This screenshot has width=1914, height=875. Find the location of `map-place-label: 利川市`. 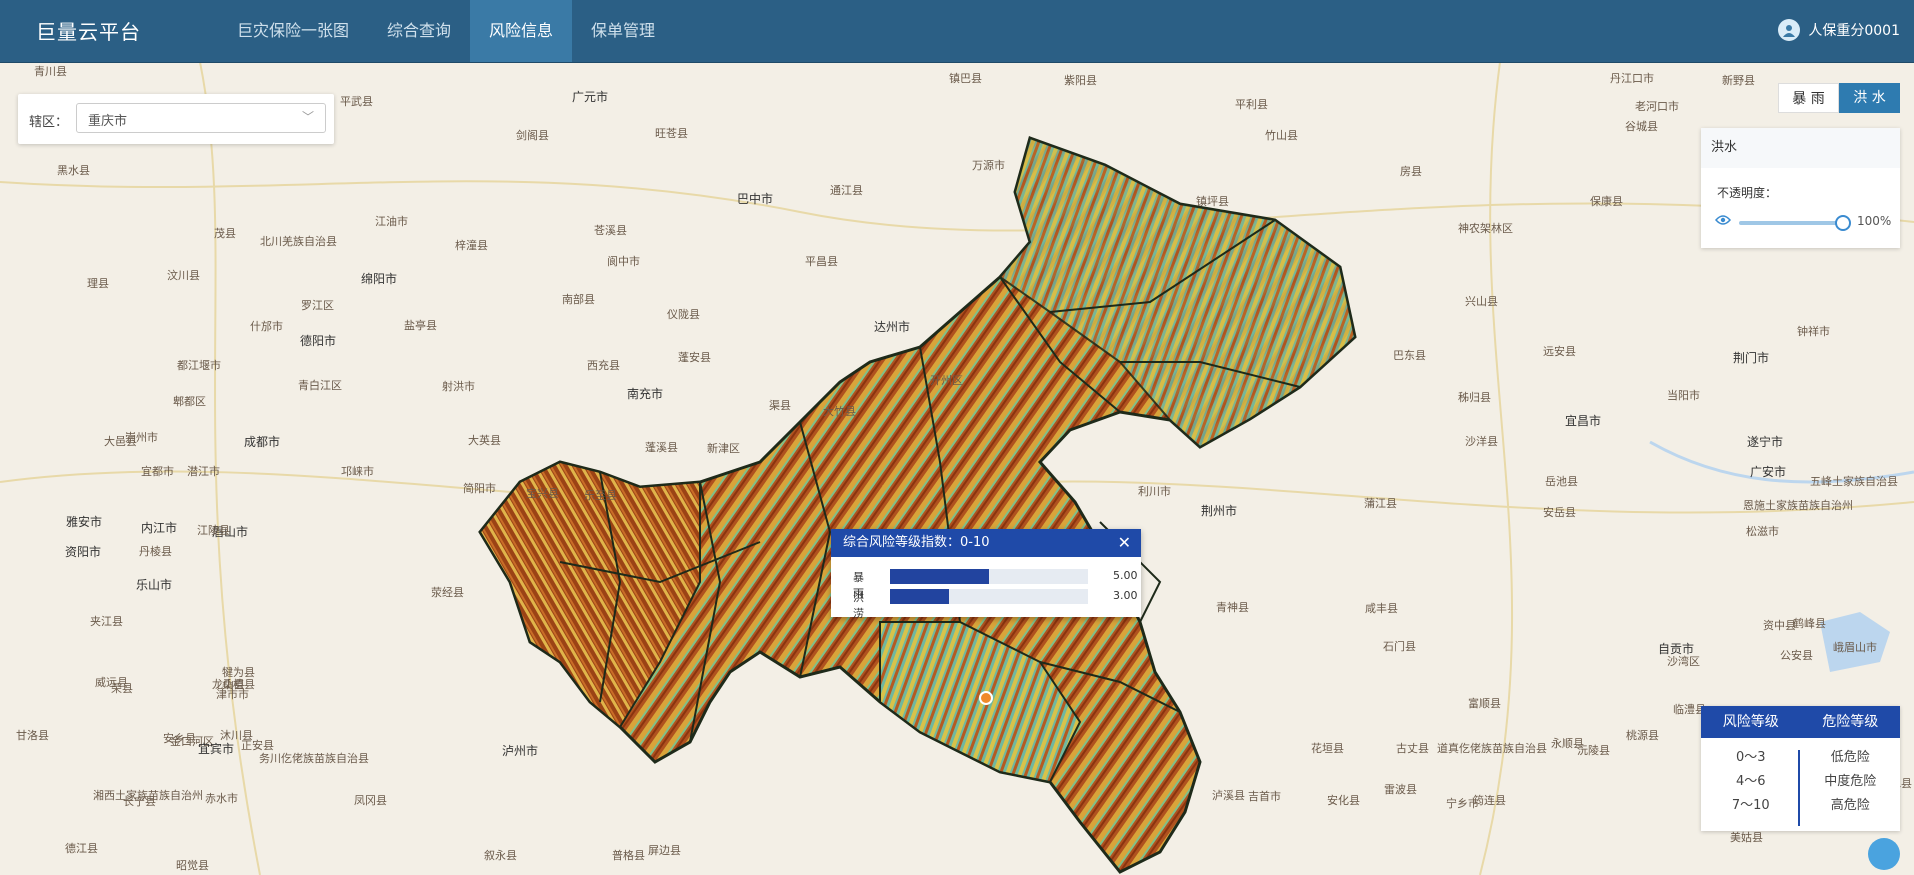

map-place-label: 利川市 is located at coordinates (1154, 491).